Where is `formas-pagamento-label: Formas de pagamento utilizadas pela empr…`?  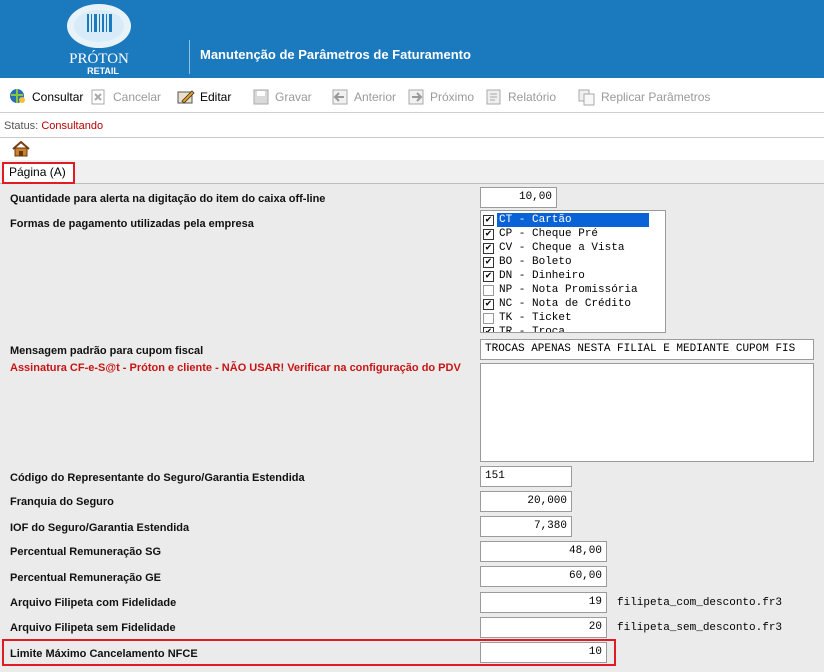
formas-pagamento-label: Formas de pagamento utilizadas pela empr… is located at coordinates (132, 224).